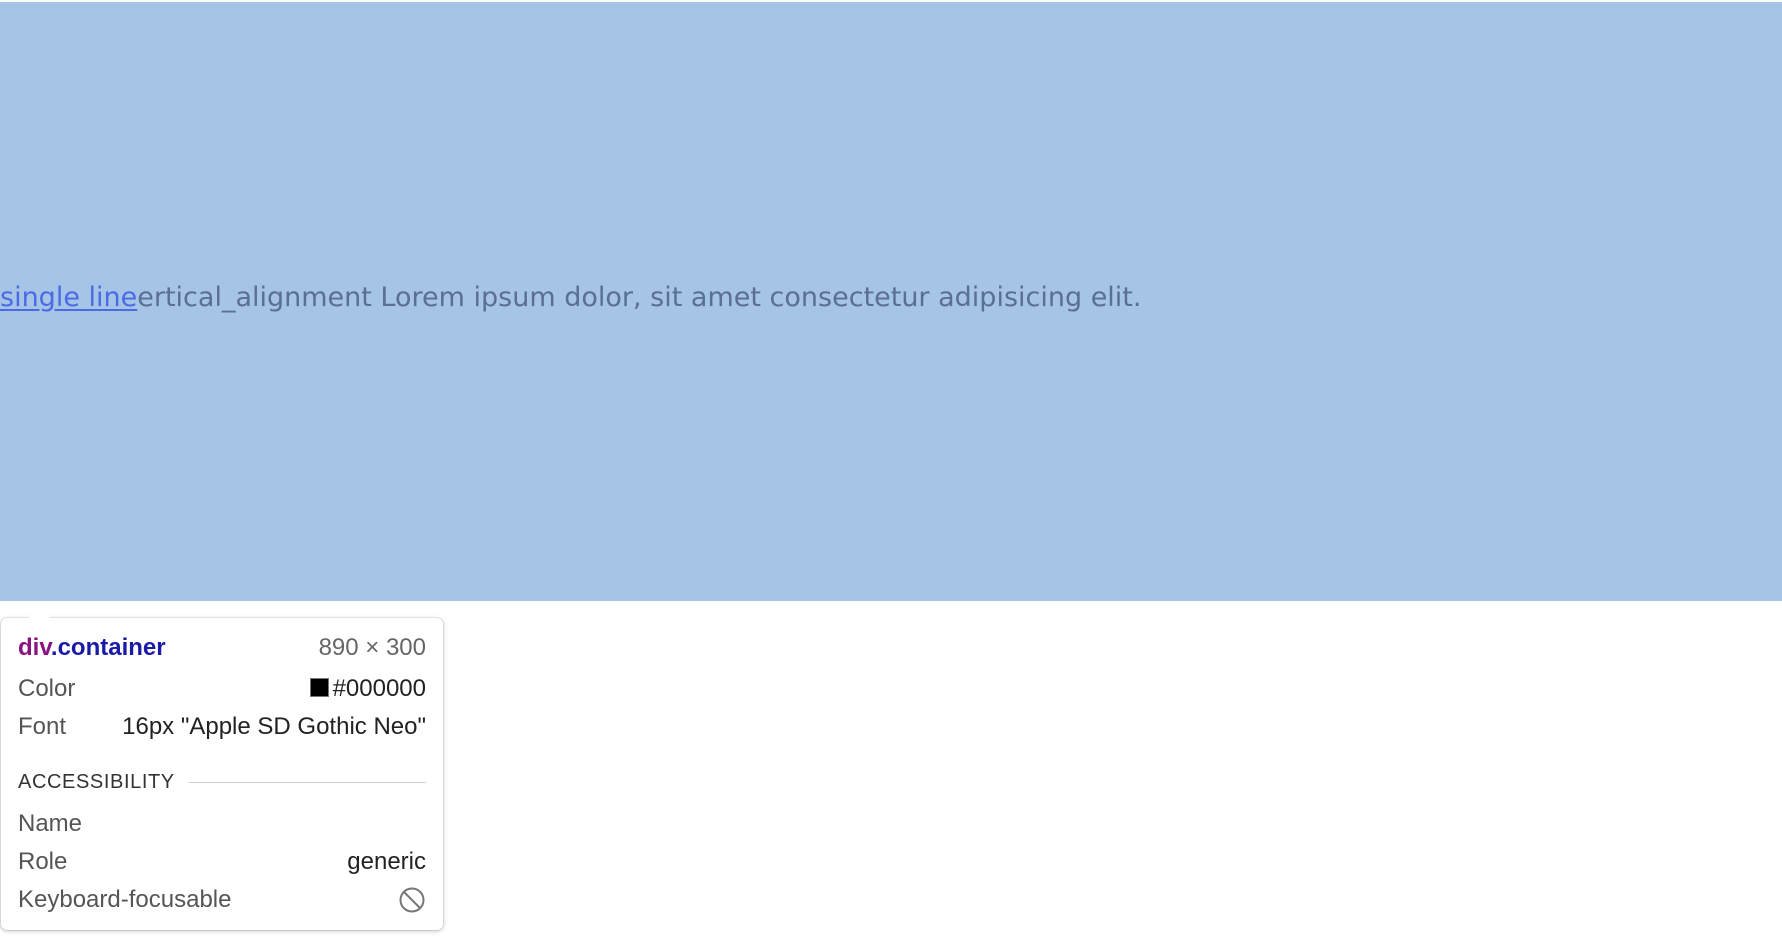 Image resolution: width=1782 pixels, height=946 pixels. Describe the element at coordinates (372, 647) in the screenshot. I see `element-dimensions: 890 × 300` at that location.